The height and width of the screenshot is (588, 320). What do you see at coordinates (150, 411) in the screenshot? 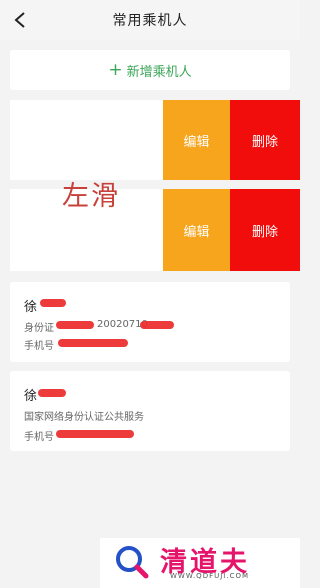
I see `passenger-card: 徐 国家网络身份认证公共服务 手机号` at bounding box center [150, 411].